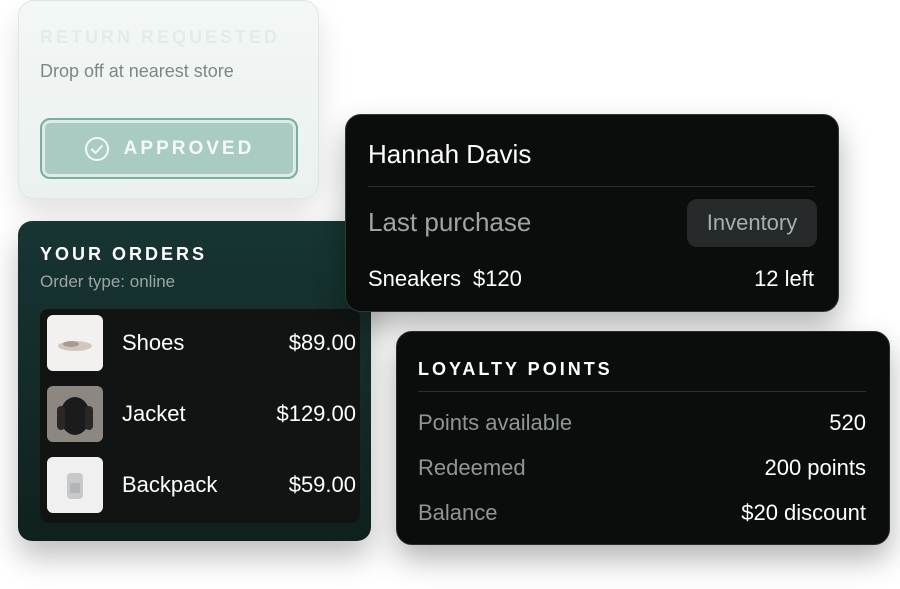  Describe the element at coordinates (153, 342) in the screenshot. I see `order-name: Shoes` at that location.